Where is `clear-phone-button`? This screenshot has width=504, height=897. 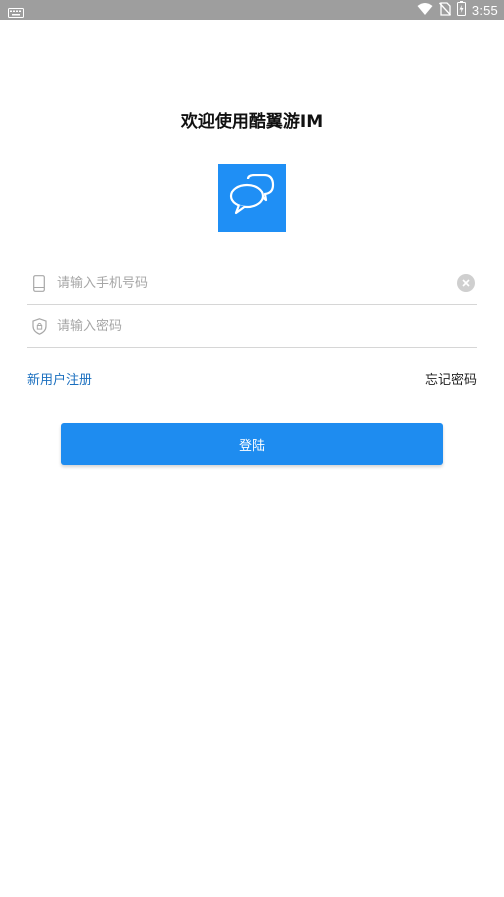
clear-phone-button is located at coordinates (466, 283).